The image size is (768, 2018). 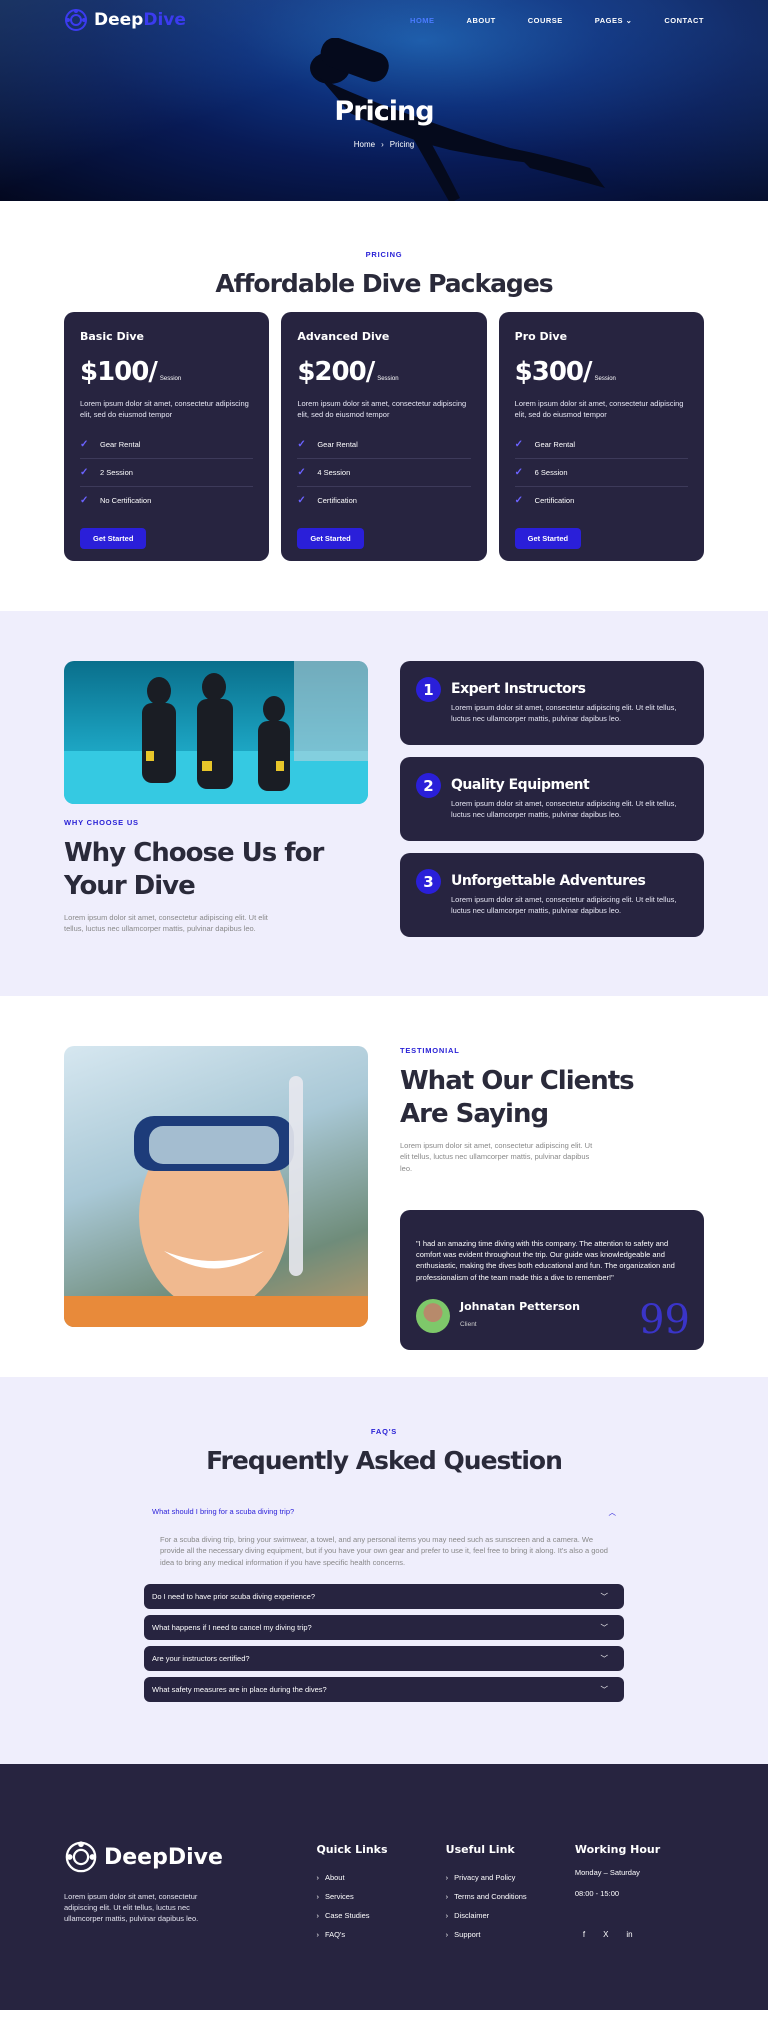 What do you see at coordinates (684, 20) in the screenshot?
I see `nav-contact: CONTACT` at bounding box center [684, 20].